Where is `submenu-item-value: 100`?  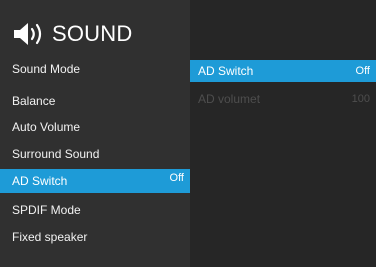 submenu-item-value: 100 is located at coordinates (360, 99).